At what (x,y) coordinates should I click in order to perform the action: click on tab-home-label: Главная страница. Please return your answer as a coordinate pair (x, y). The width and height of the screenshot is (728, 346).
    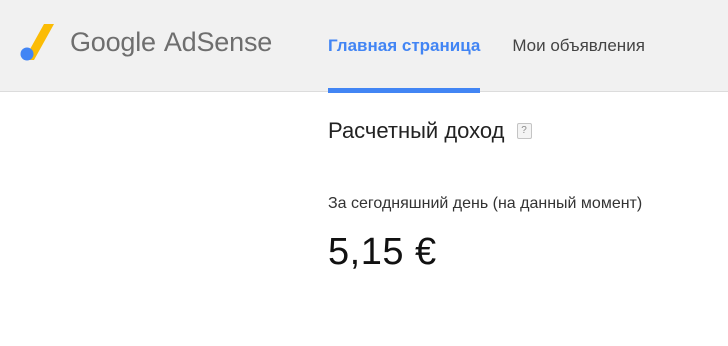
    Looking at the image, I should click on (404, 45).